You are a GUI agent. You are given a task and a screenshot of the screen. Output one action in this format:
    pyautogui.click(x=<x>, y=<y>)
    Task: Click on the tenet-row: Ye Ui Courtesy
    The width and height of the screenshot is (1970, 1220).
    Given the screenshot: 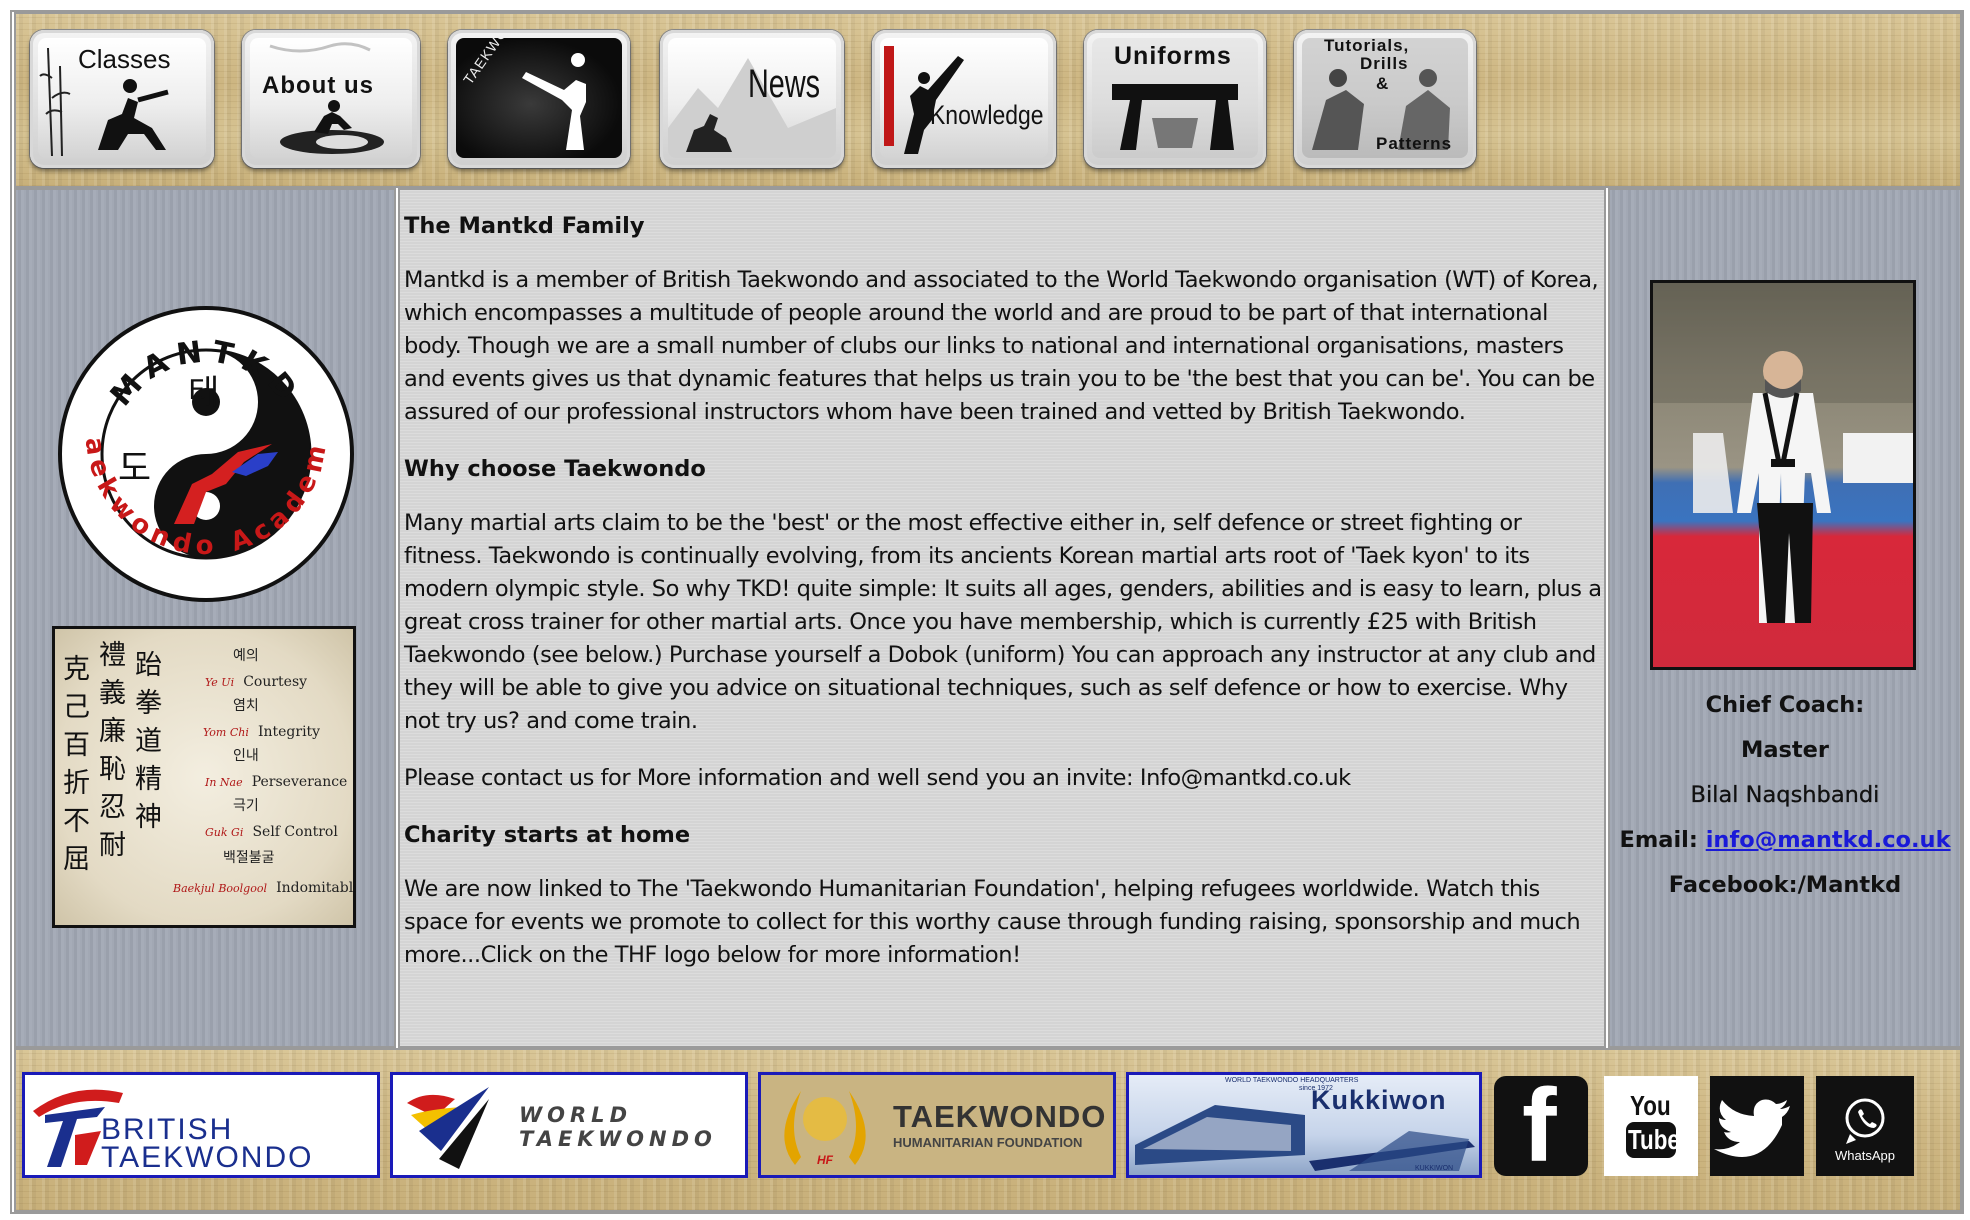 What is the action you would take?
    pyautogui.click(x=256, y=680)
    